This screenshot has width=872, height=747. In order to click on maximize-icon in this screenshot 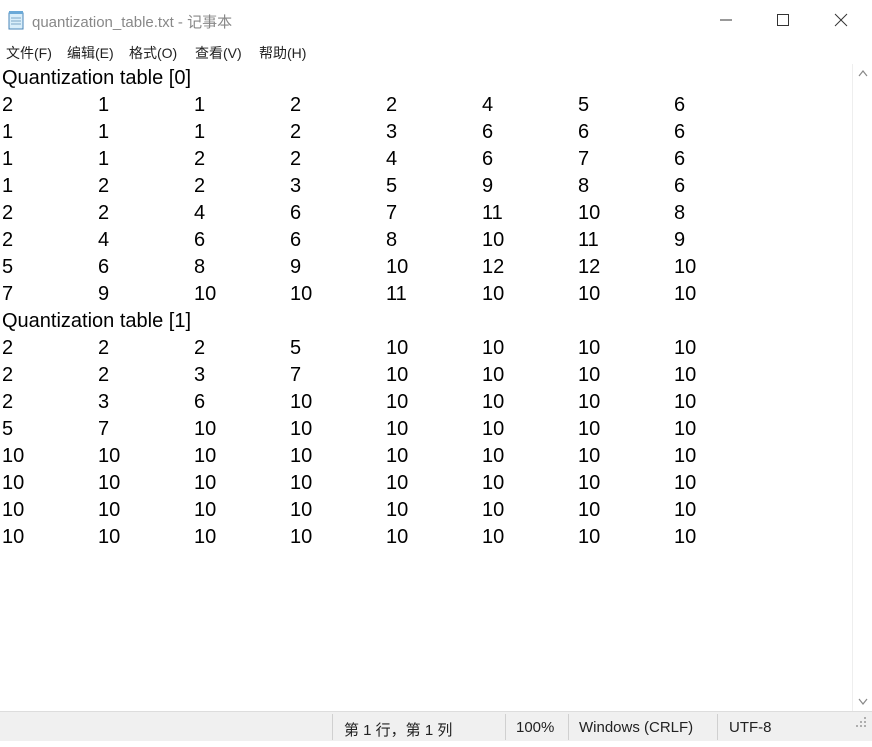, I will do `click(783, 20)`.